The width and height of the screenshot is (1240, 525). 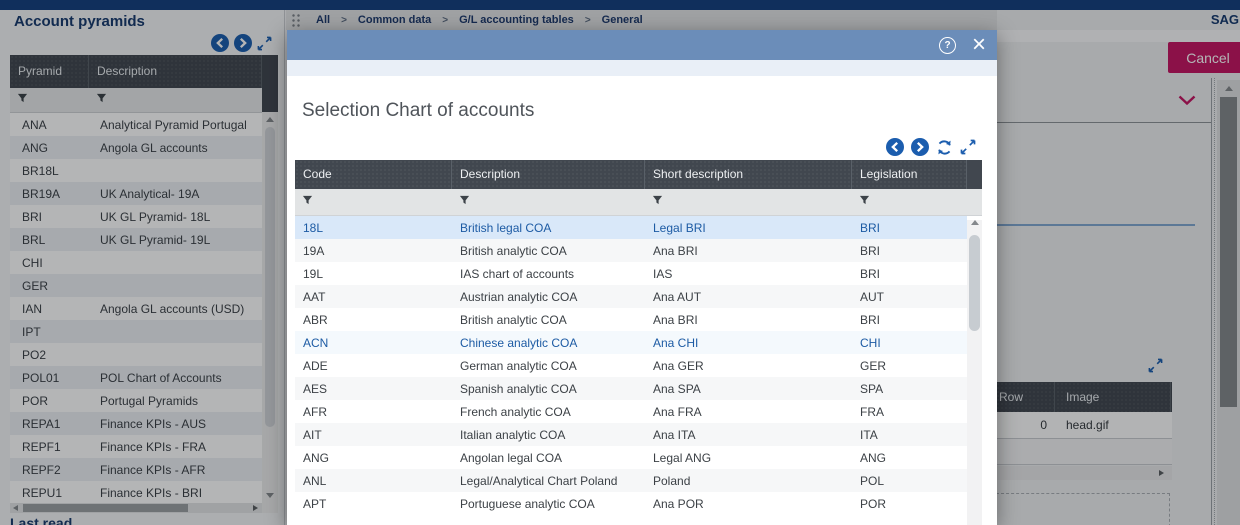 I want to click on cell-description: Portuguese analytic COA, so click(x=527, y=503).